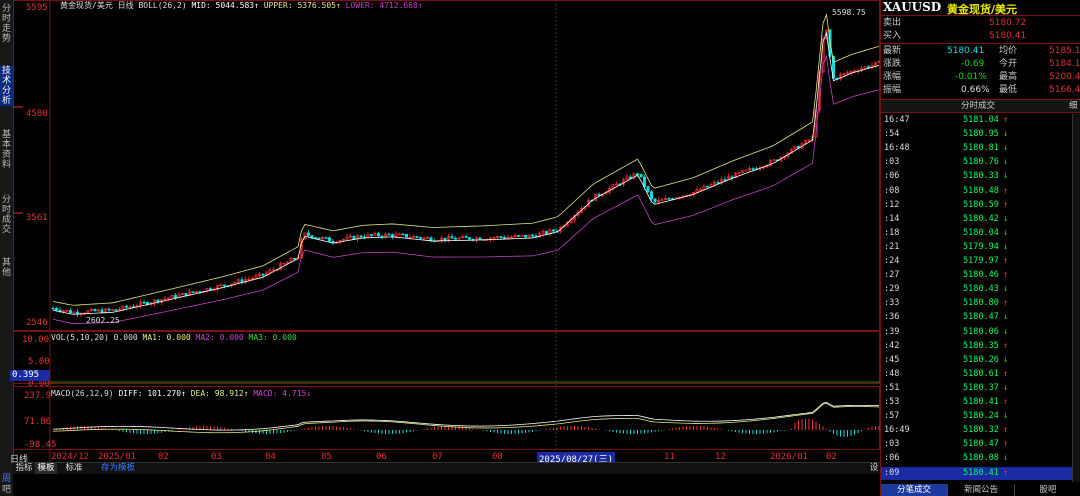 The width and height of the screenshot is (1080, 496). Describe the element at coordinates (980, 388) in the screenshot. I see `trade-row: :51 5180.37 ↓` at that location.